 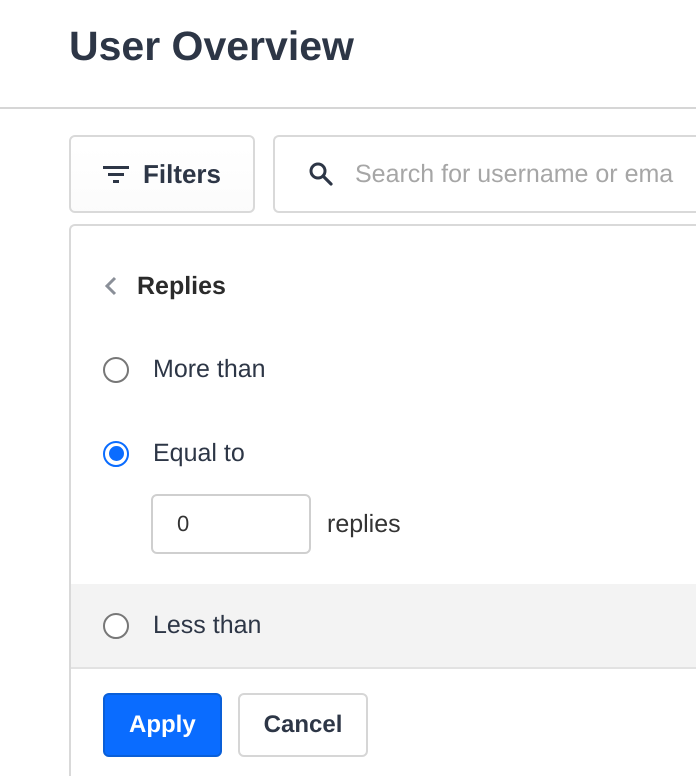 What do you see at coordinates (321, 174) in the screenshot?
I see `search-icon` at bounding box center [321, 174].